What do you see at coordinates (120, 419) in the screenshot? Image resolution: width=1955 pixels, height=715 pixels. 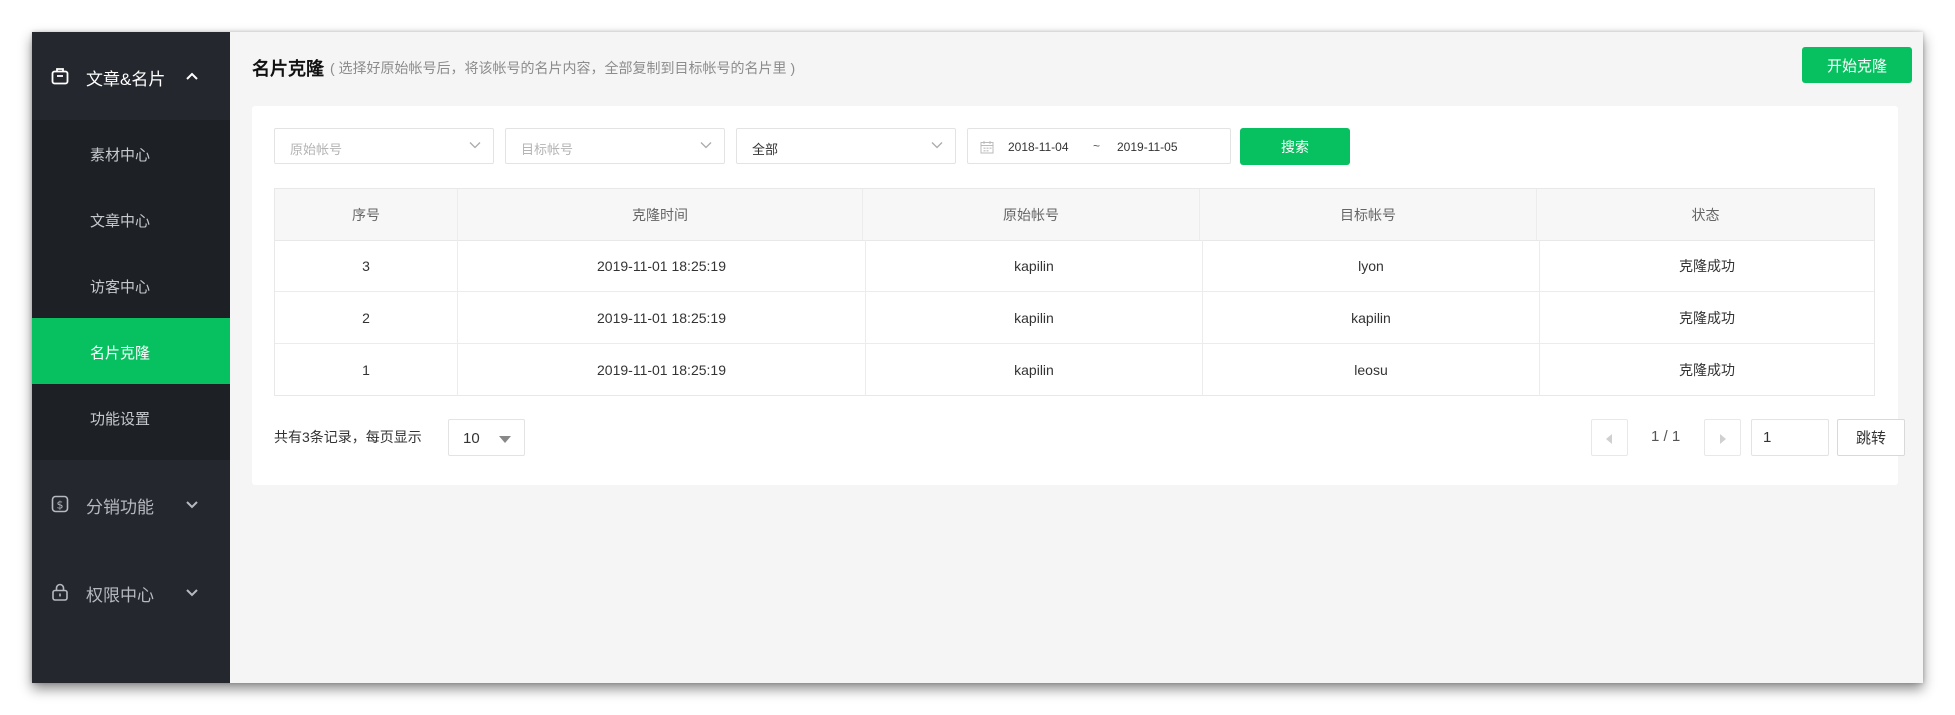 I see `sidebar-item-label: 功能设置` at bounding box center [120, 419].